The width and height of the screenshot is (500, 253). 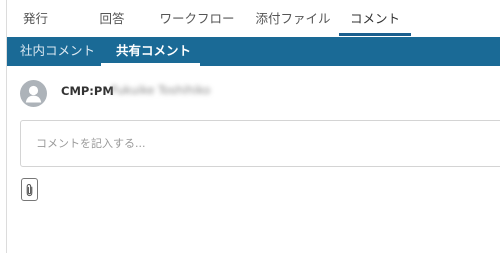 I want to click on main-tab-bar: 発行 回答 ワークフロー 添付ファイル コメント, so click(x=253, y=18).